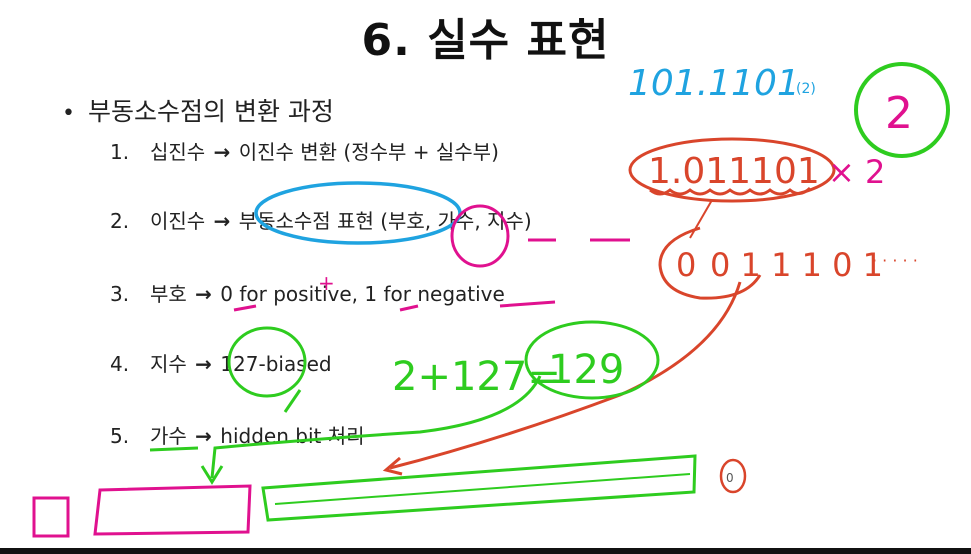 This screenshot has height=554, width=971. Describe the element at coordinates (527, 304) in the screenshot. I see `underline-negative` at that location.